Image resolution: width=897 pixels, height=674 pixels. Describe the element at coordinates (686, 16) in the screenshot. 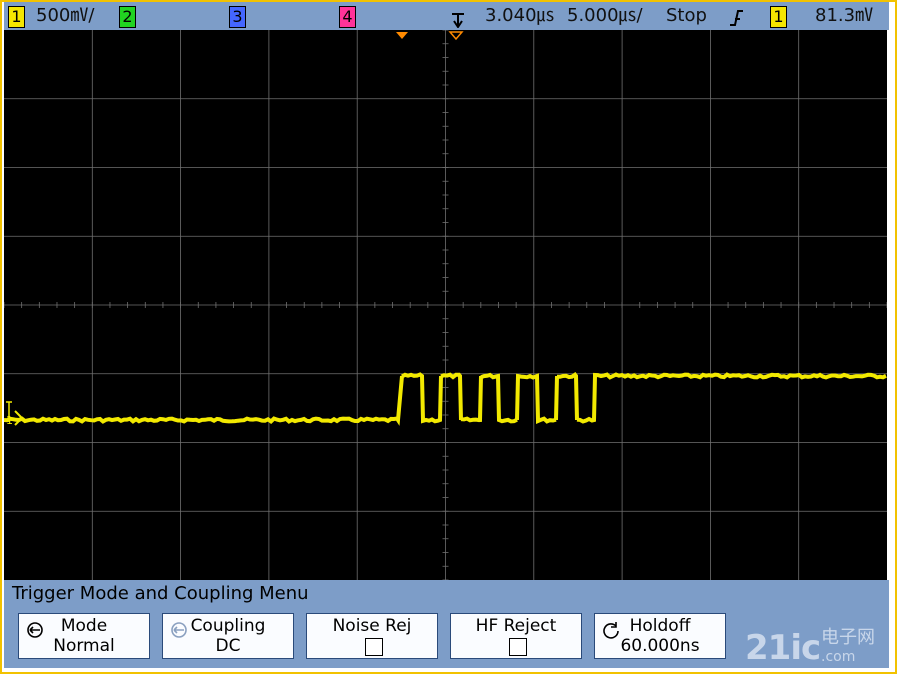

I see `run-state: Stop` at that location.